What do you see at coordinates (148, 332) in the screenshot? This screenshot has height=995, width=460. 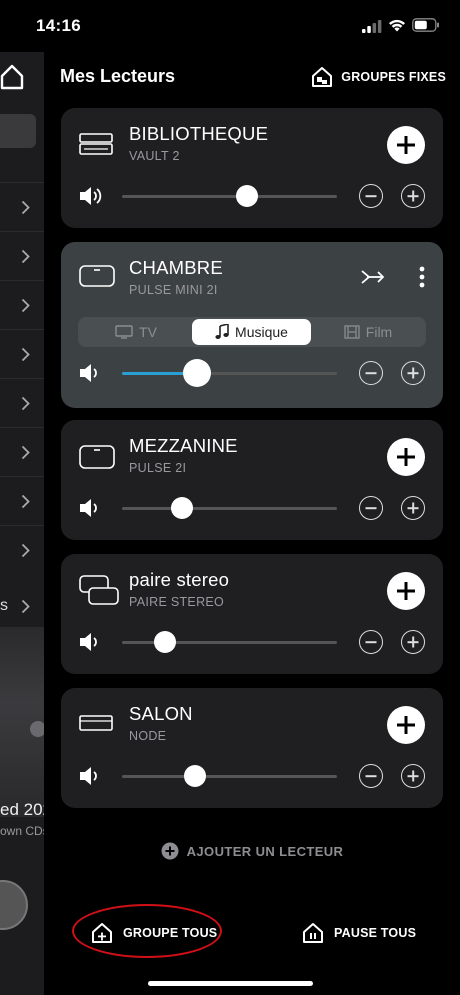 I see `source-tab-label: TV` at bounding box center [148, 332].